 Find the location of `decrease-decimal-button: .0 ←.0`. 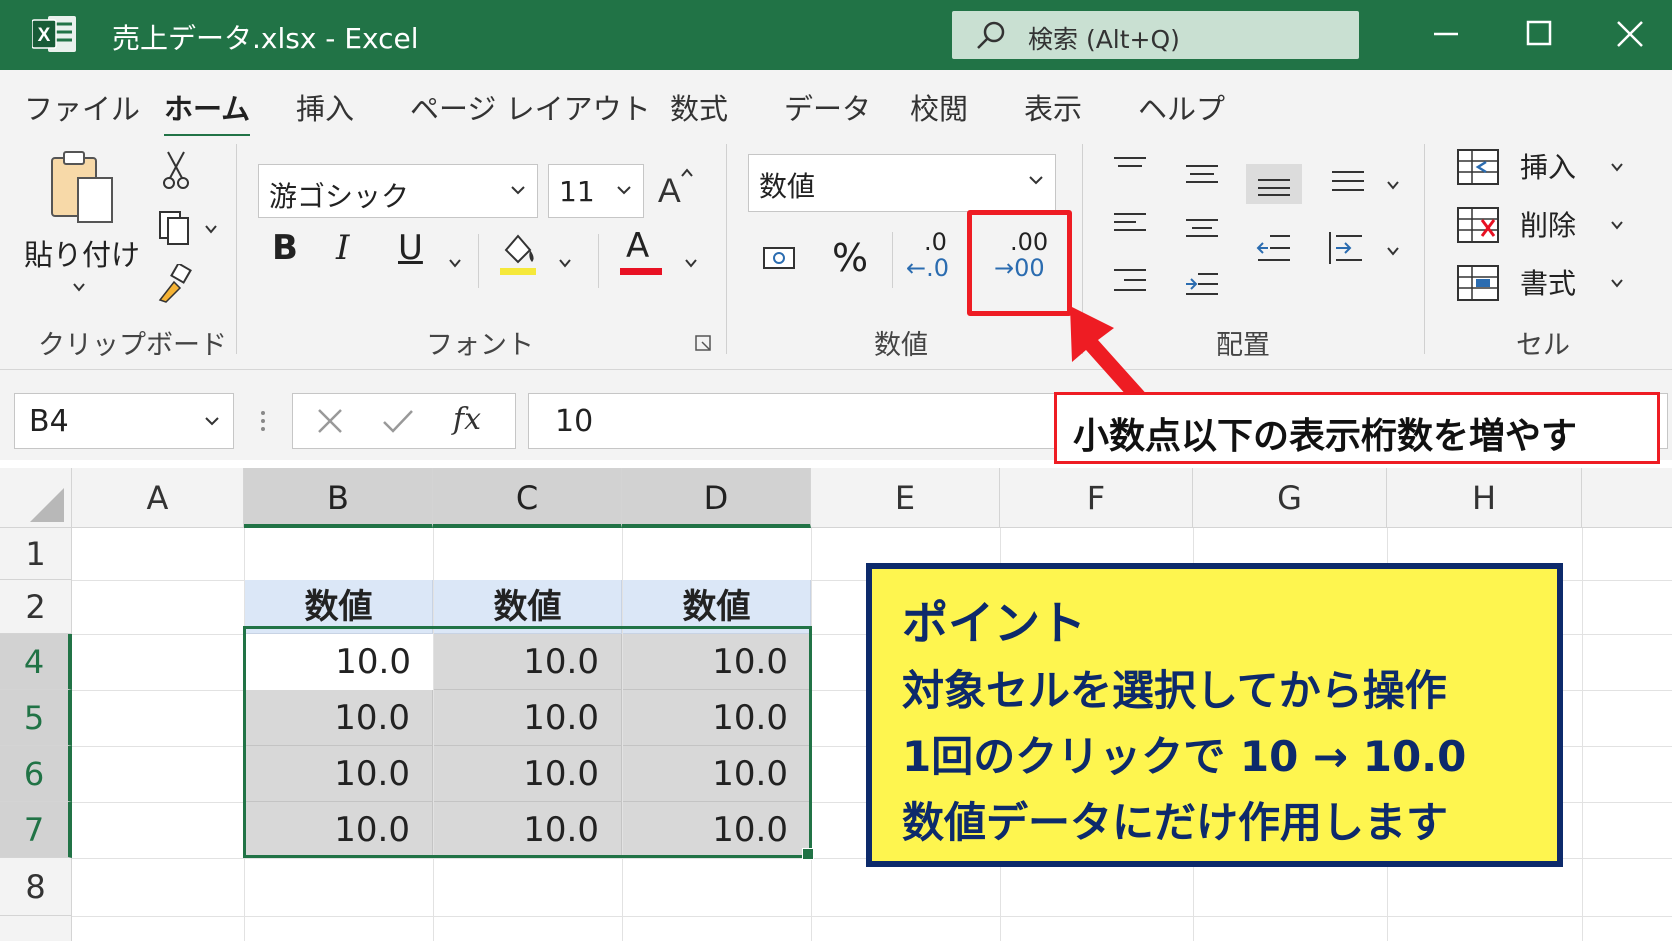

decrease-decimal-button: .0 ←.0 is located at coordinates (931, 256).